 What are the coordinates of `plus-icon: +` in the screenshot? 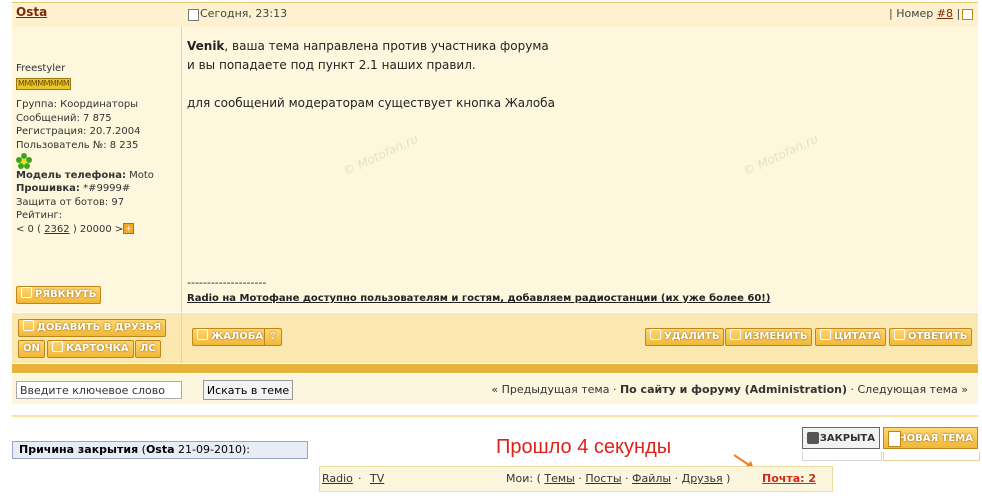 It's located at (129, 229).